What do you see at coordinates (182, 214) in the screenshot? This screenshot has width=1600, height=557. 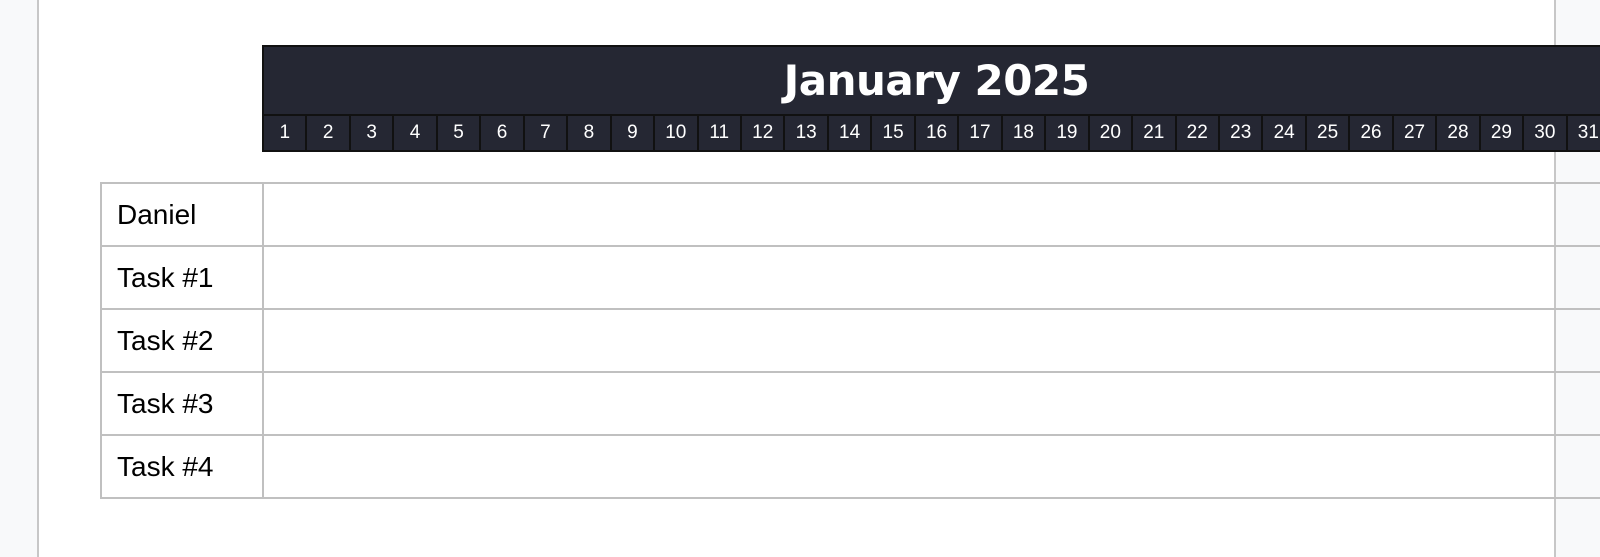 I see `row-label: Daniel` at bounding box center [182, 214].